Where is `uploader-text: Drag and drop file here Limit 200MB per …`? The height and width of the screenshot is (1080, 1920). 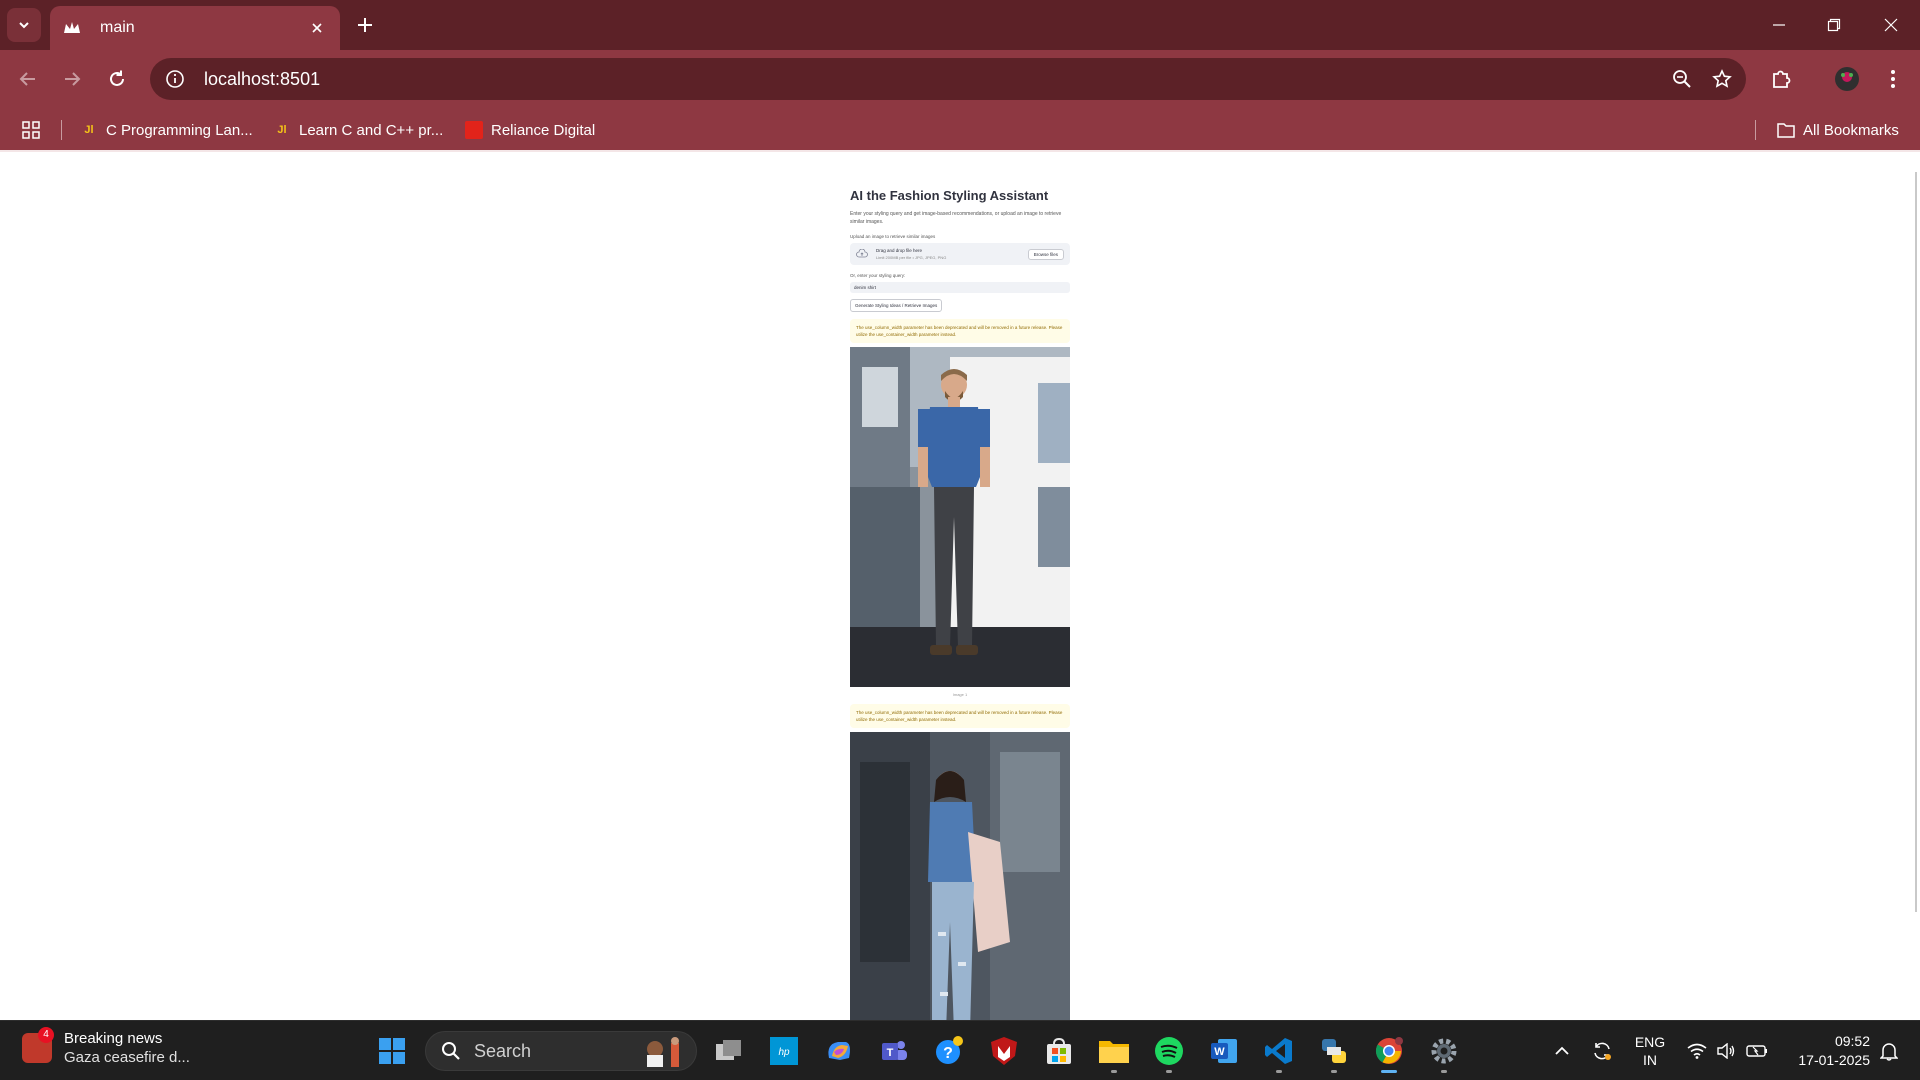 uploader-text: Drag and drop file here Limit 200MB per … is located at coordinates (952, 254).